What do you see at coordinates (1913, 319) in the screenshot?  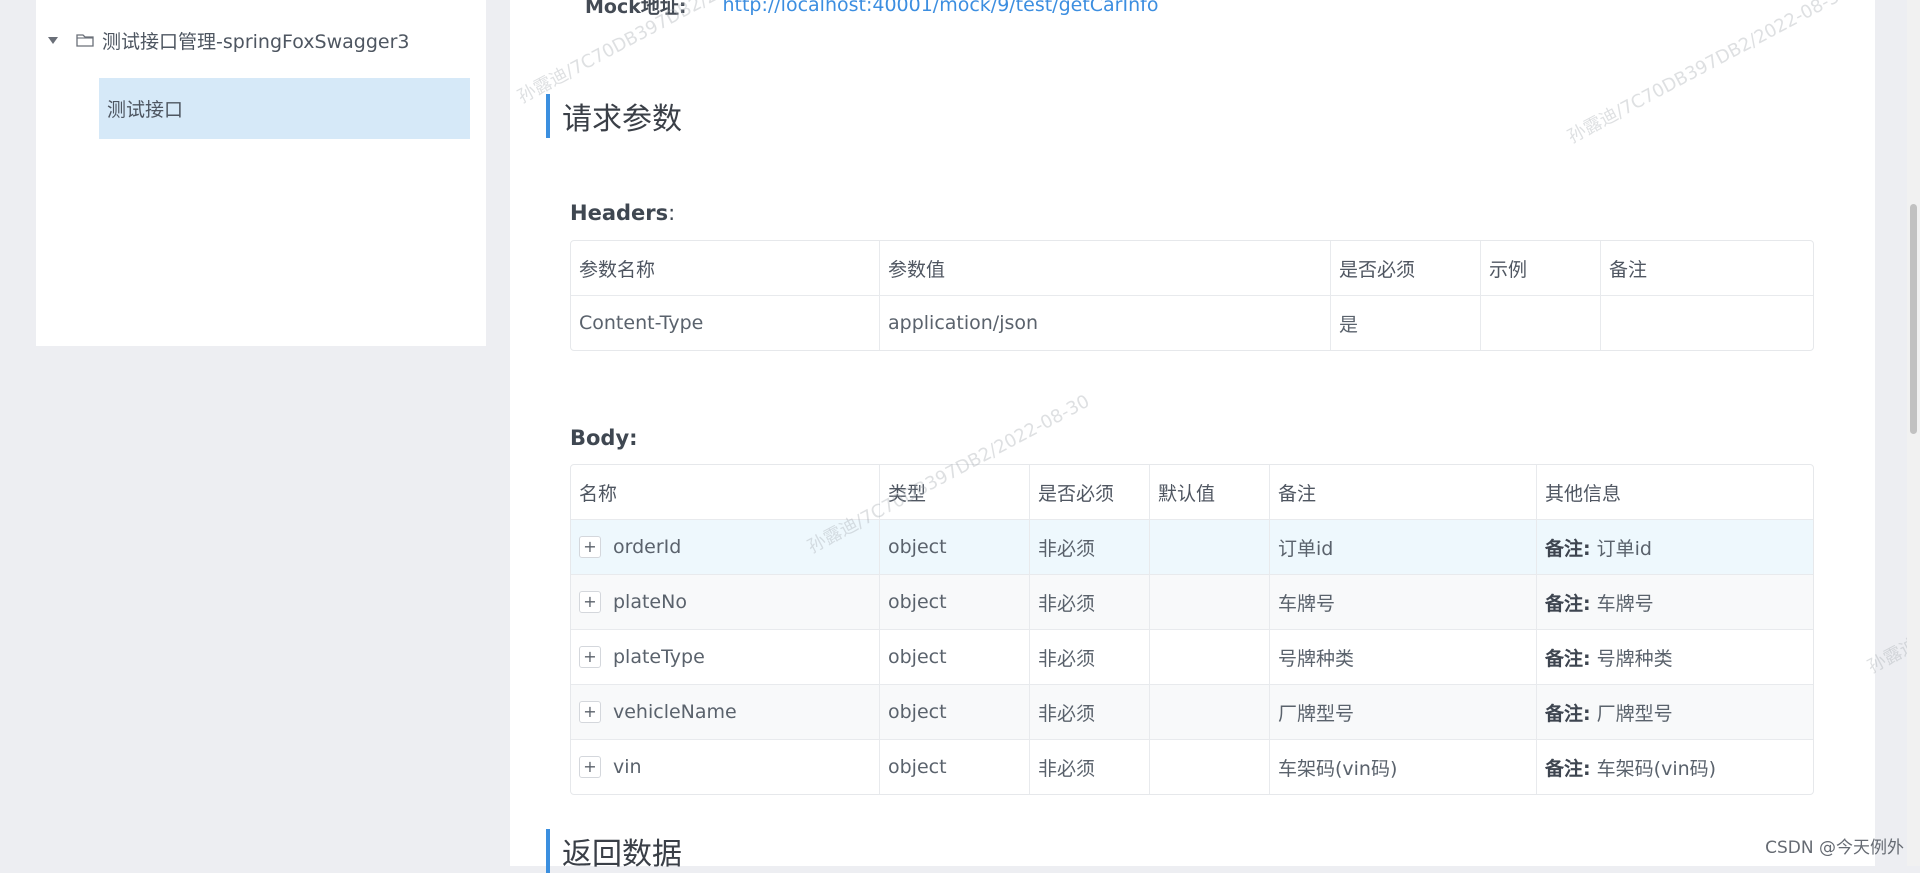 I see `scrollbar-thumb` at bounding box center [1913, 319].